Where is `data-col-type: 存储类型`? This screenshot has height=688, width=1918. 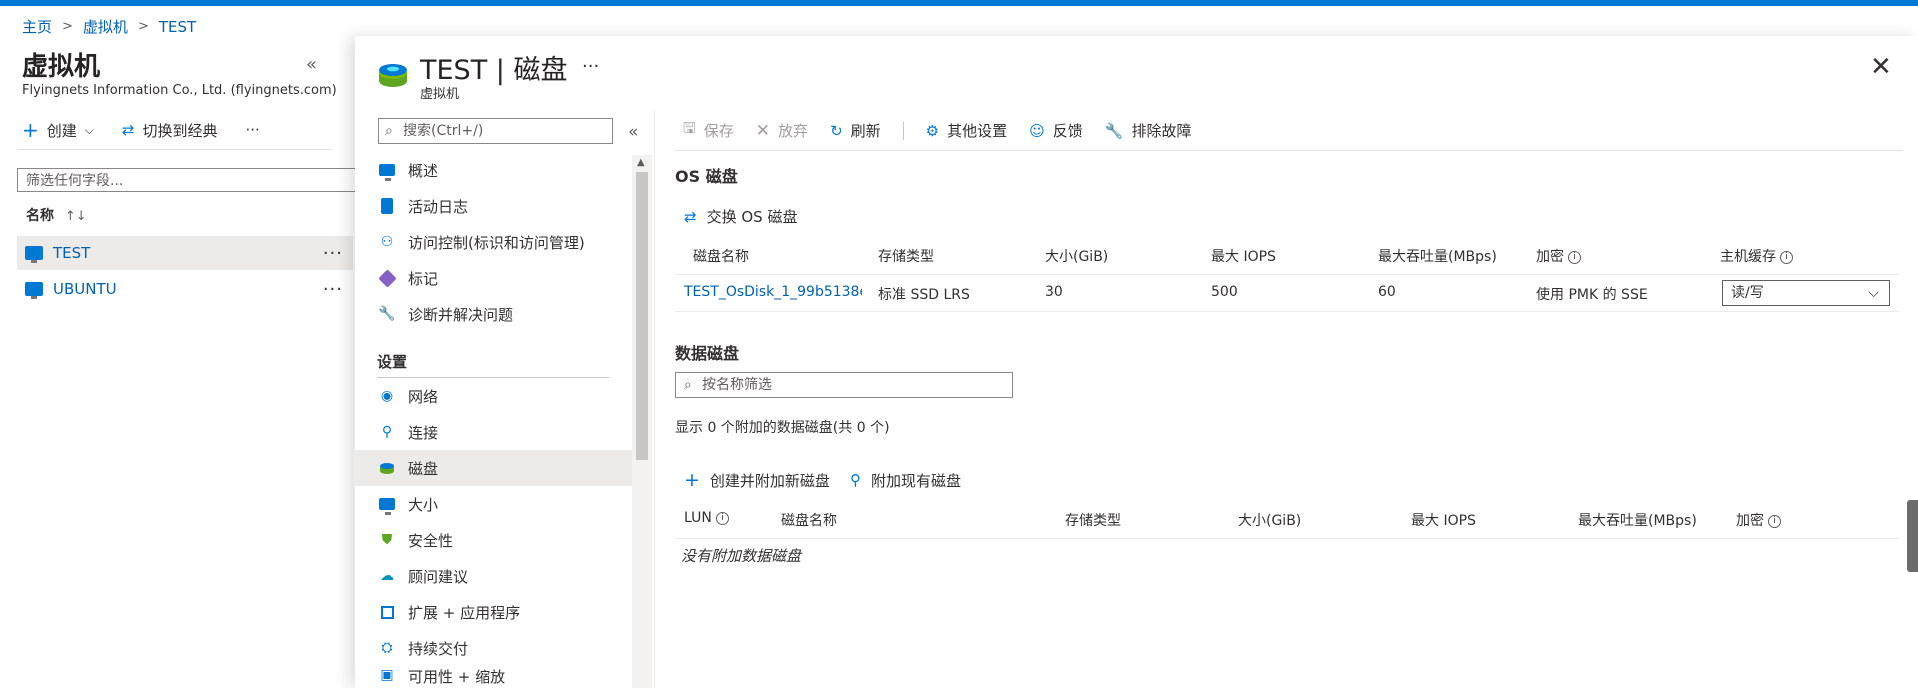 data-col-type: 存储类型 is located at coordinates (1093, 520).